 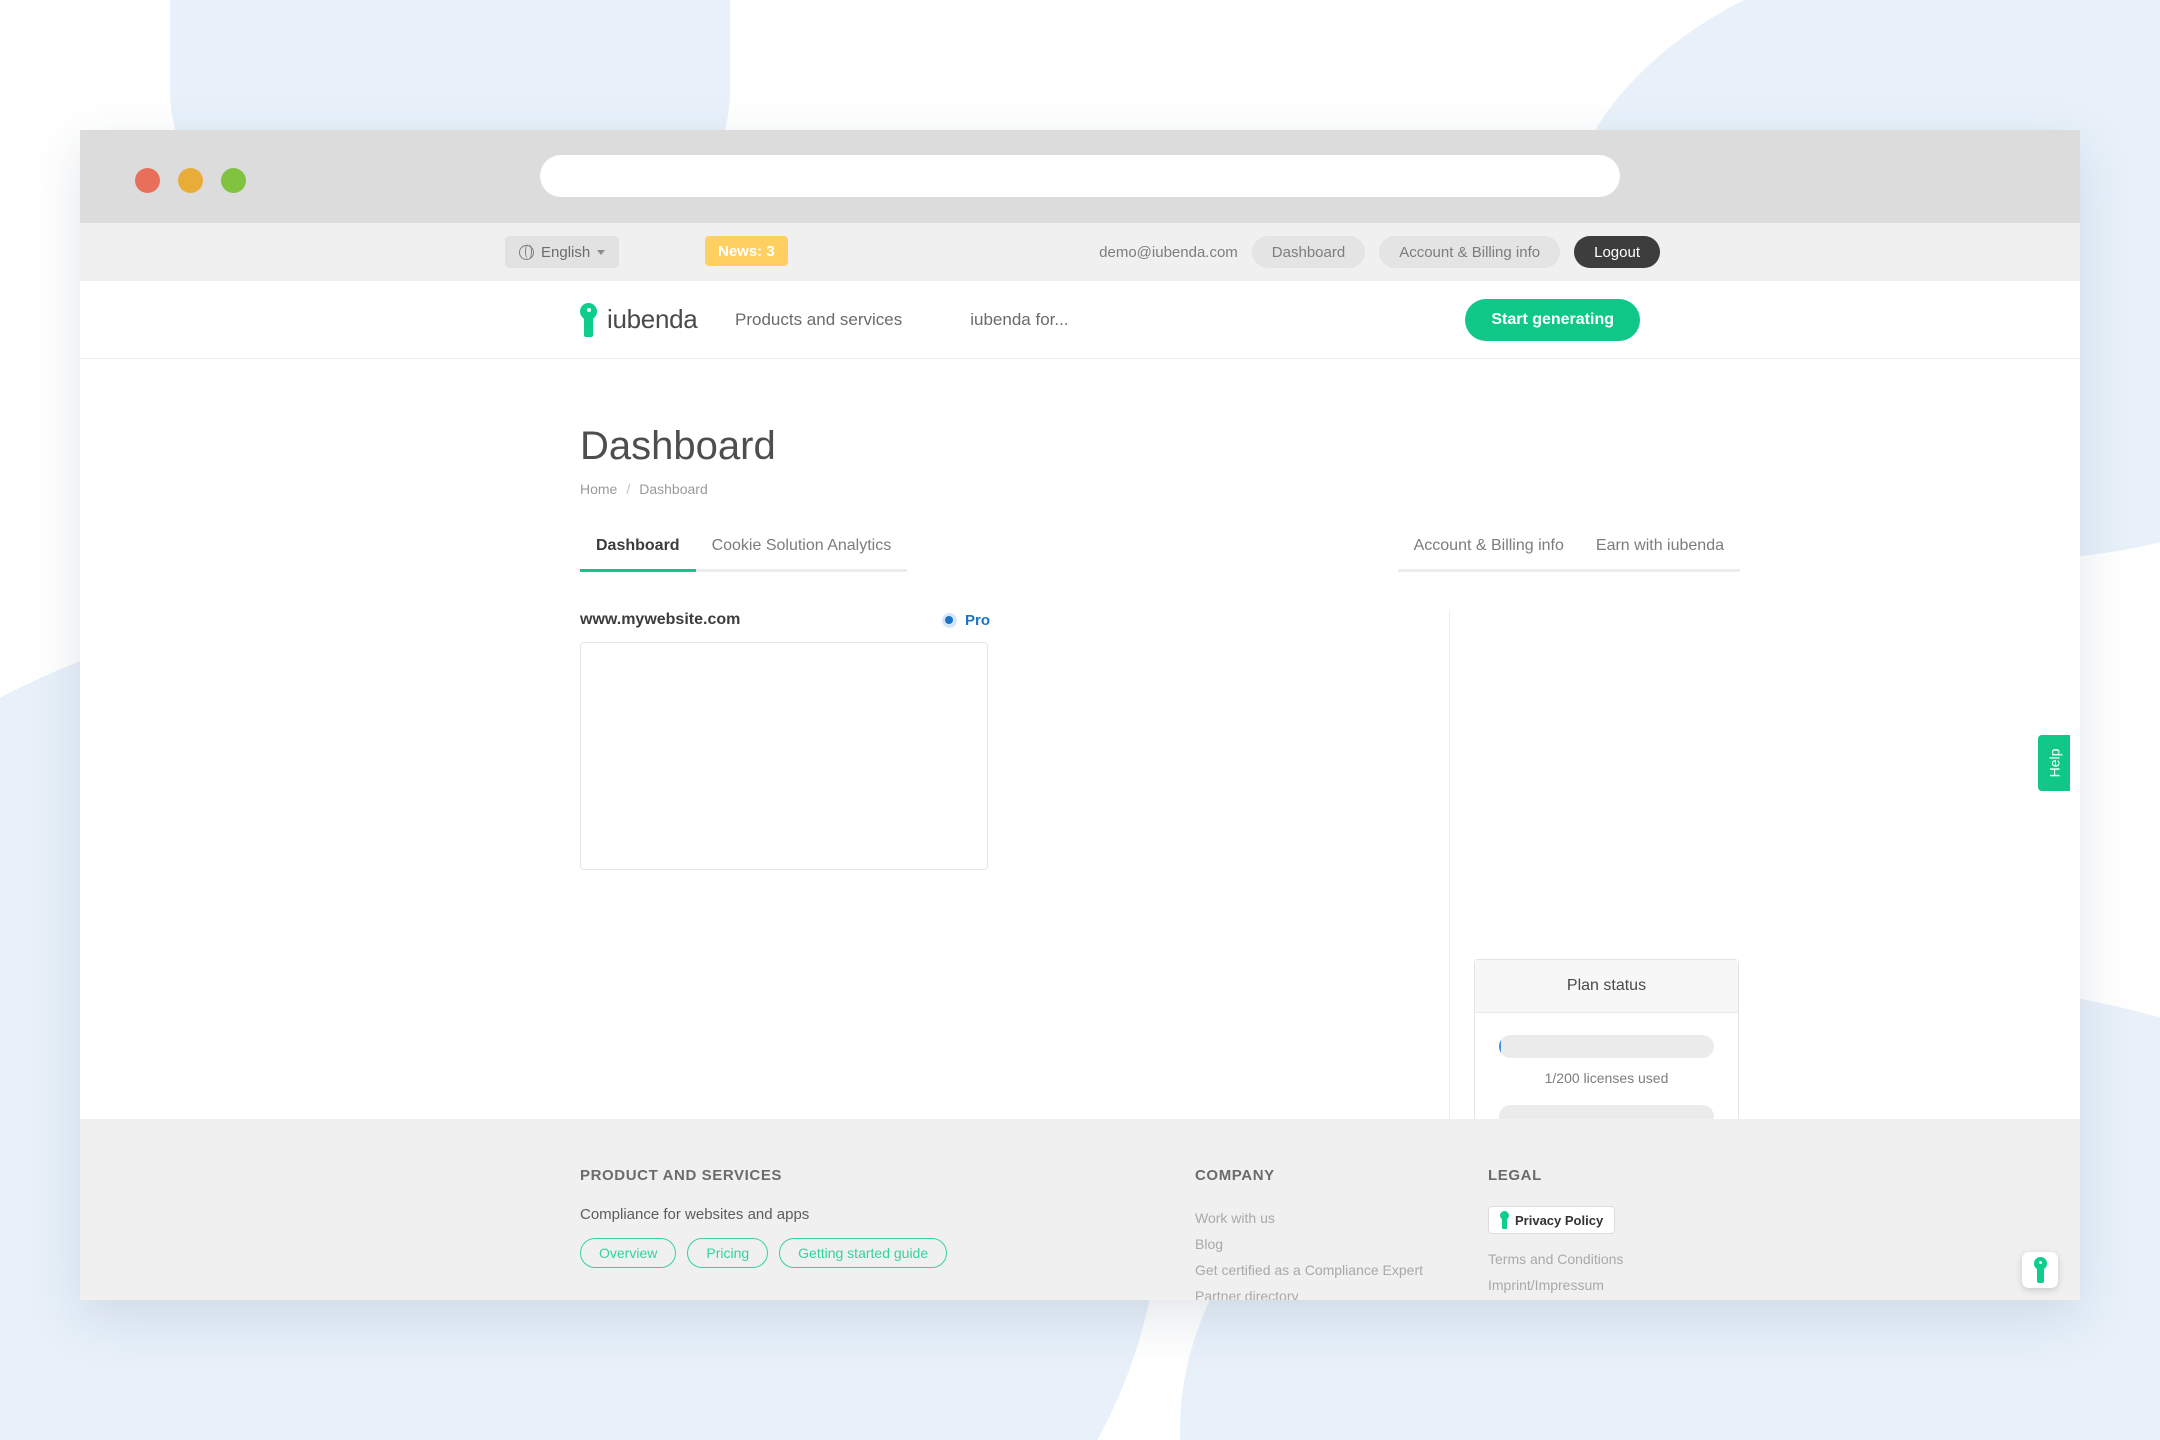 I want to click on help-tab-button: Help, so click(x=2054, y=763).